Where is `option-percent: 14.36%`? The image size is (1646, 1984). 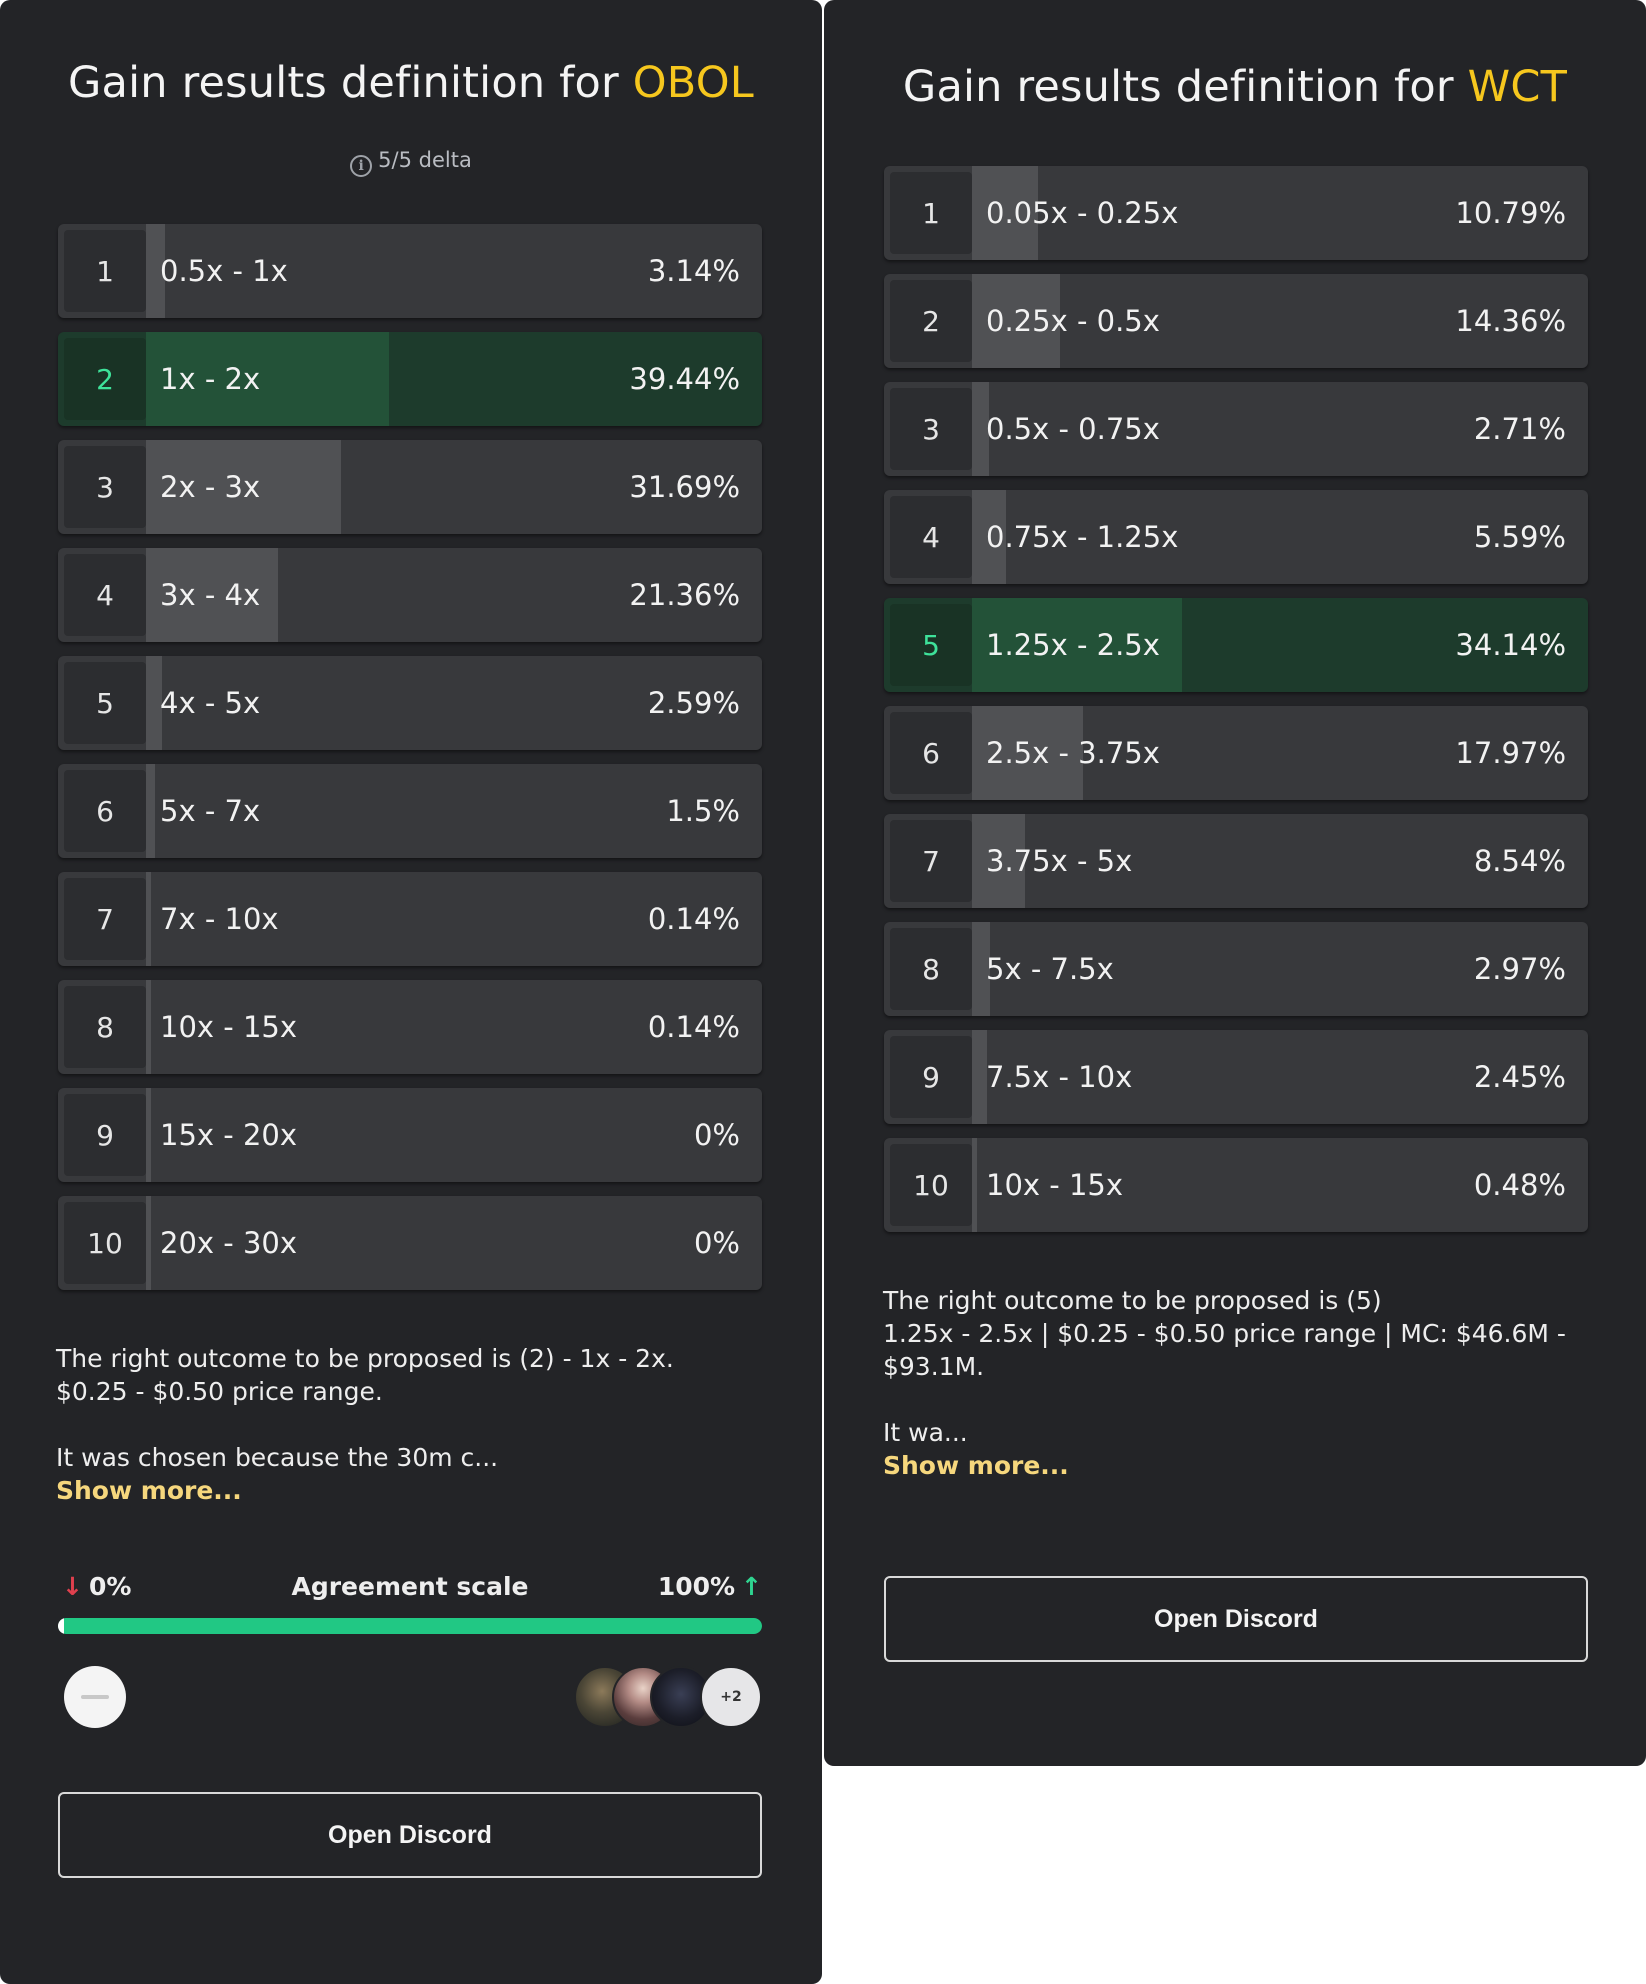
option-percent: 14.36% is located at coordinates (1510, 321).